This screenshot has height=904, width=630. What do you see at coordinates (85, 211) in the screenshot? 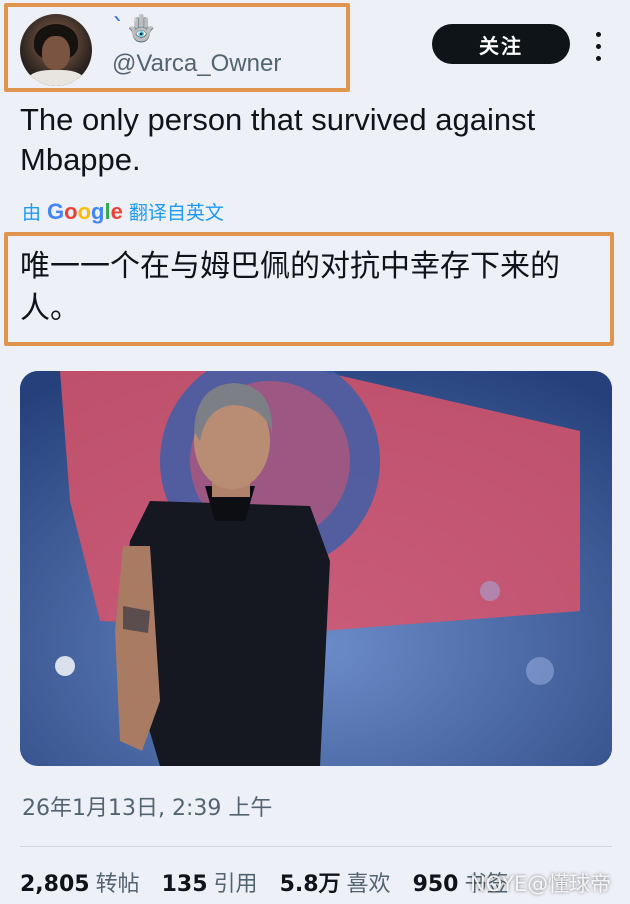
I see `google-logo: Google` at bounding box center [85, 211].